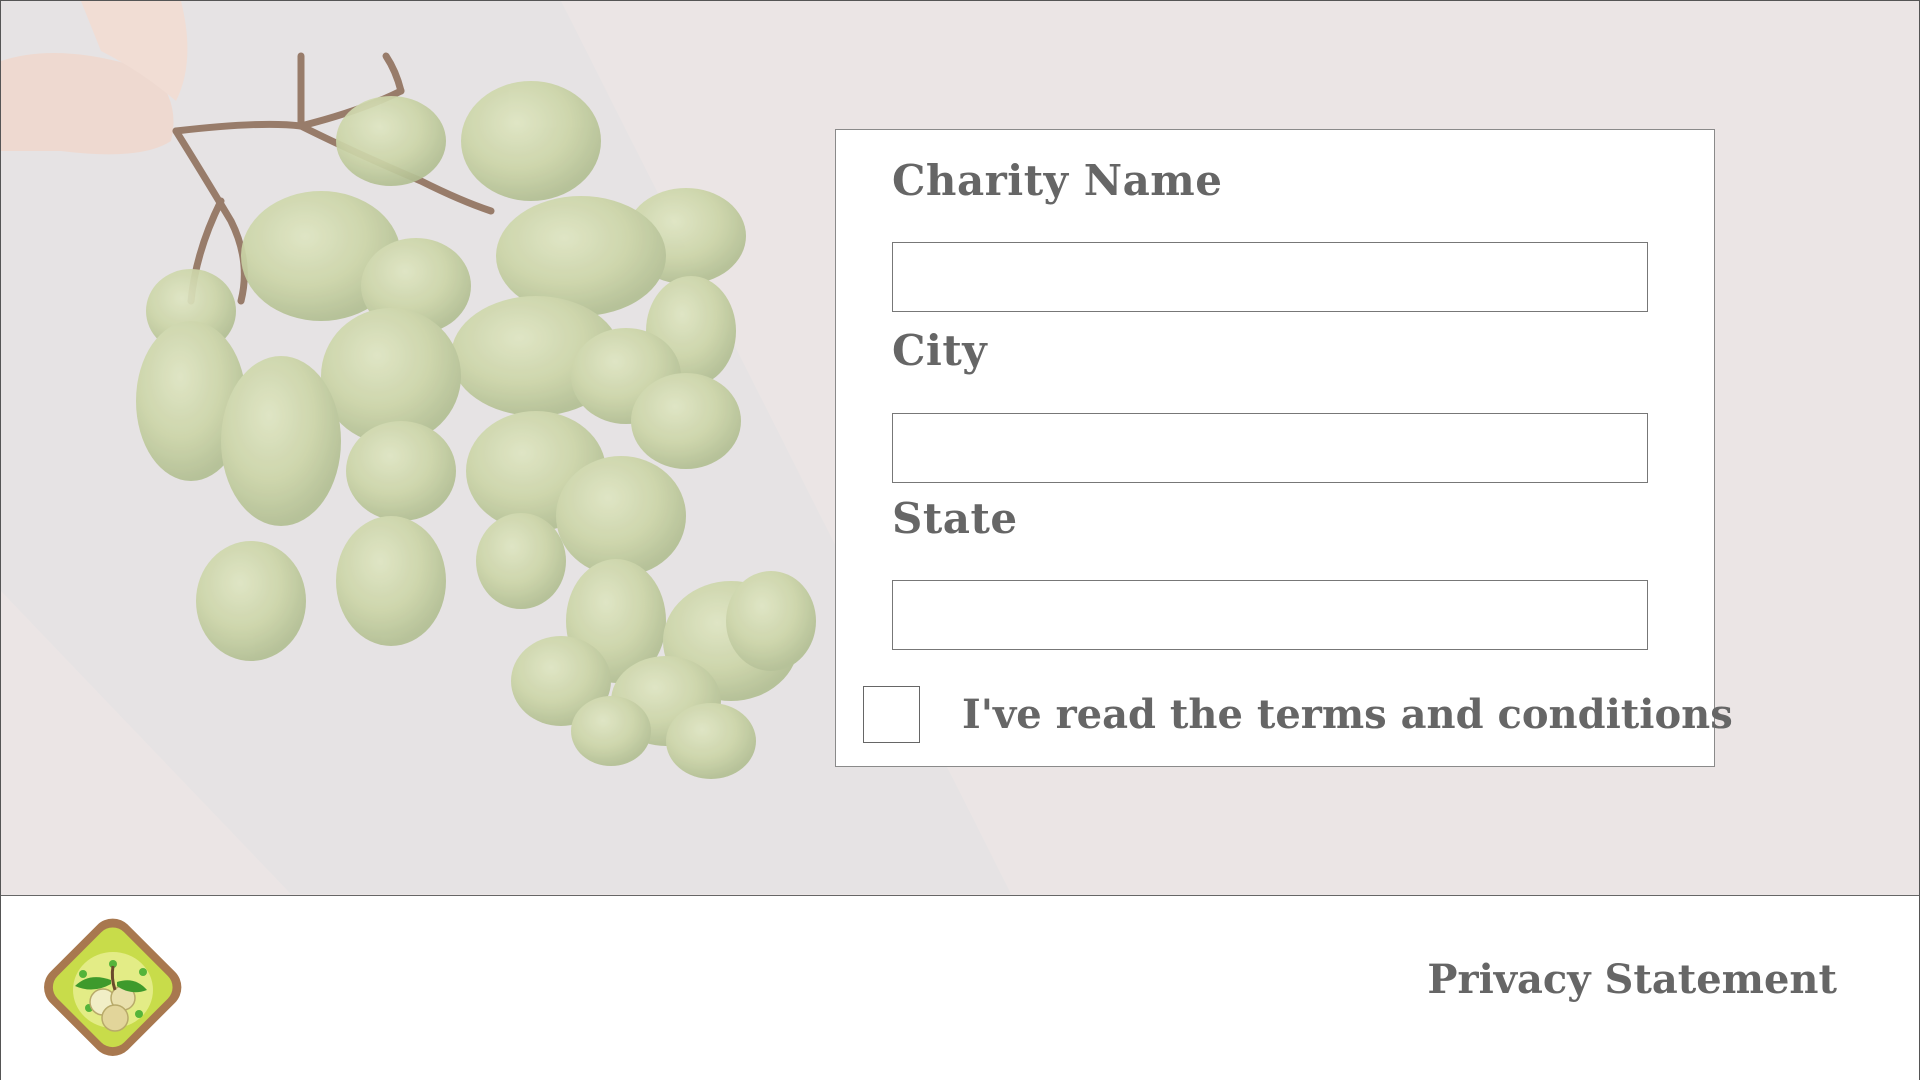  I want to click on city-label: City, so click(940, 350).